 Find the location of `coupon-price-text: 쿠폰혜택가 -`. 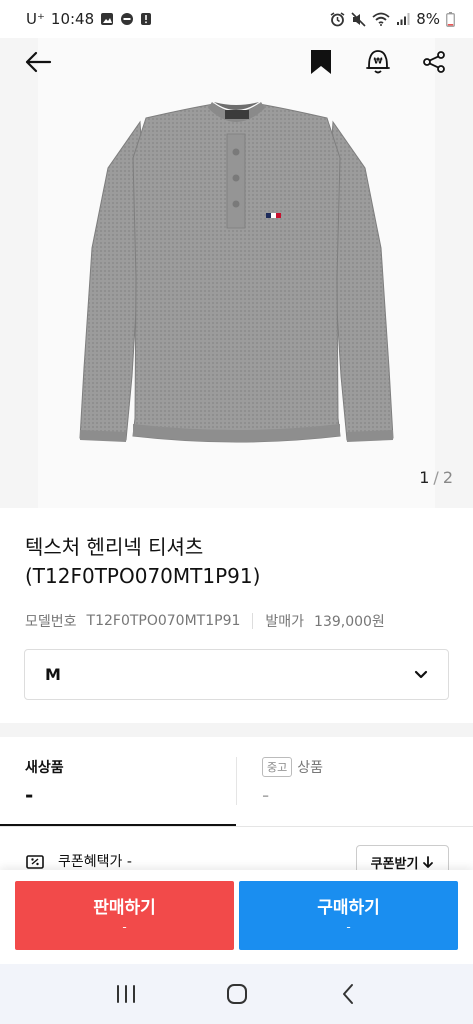

coupon-price-text: 쿠폰혜택가 - is located at coordinates (95, 862).